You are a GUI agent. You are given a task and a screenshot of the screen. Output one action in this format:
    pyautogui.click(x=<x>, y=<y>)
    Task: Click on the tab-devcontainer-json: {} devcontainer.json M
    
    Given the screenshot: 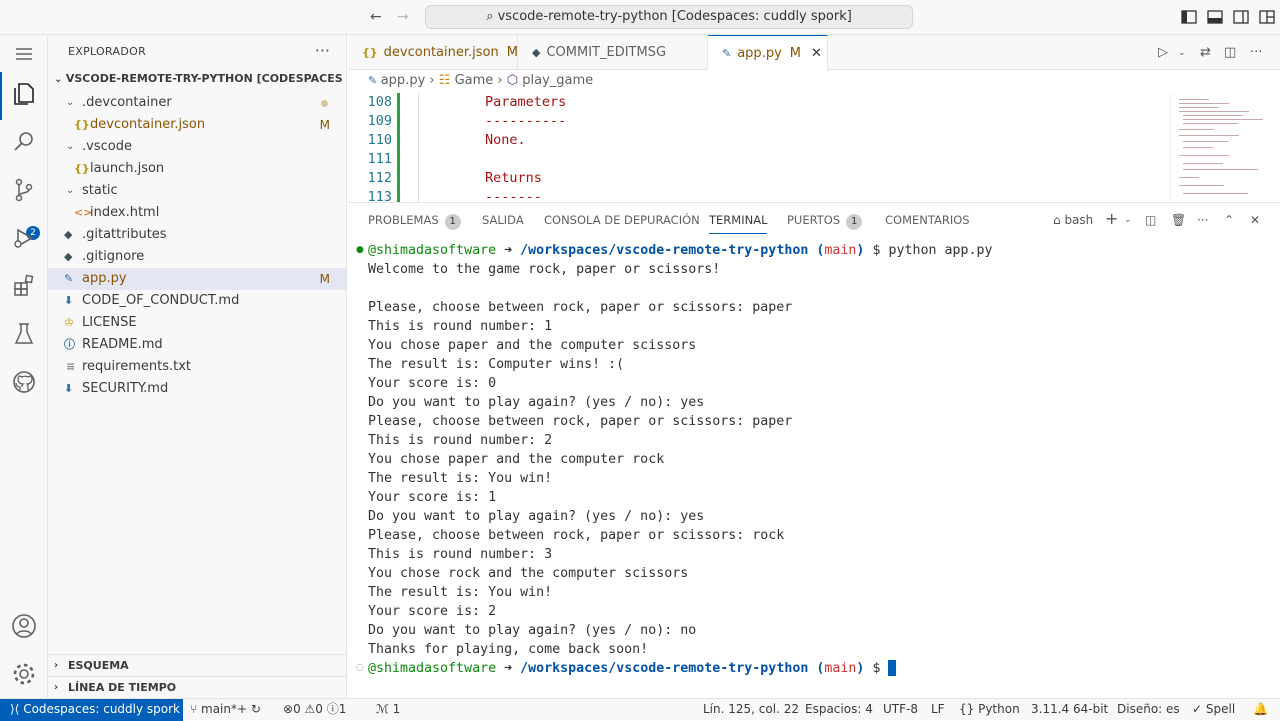 What is the action you would take?
    pyautogui.click(x=433, y=52)
    